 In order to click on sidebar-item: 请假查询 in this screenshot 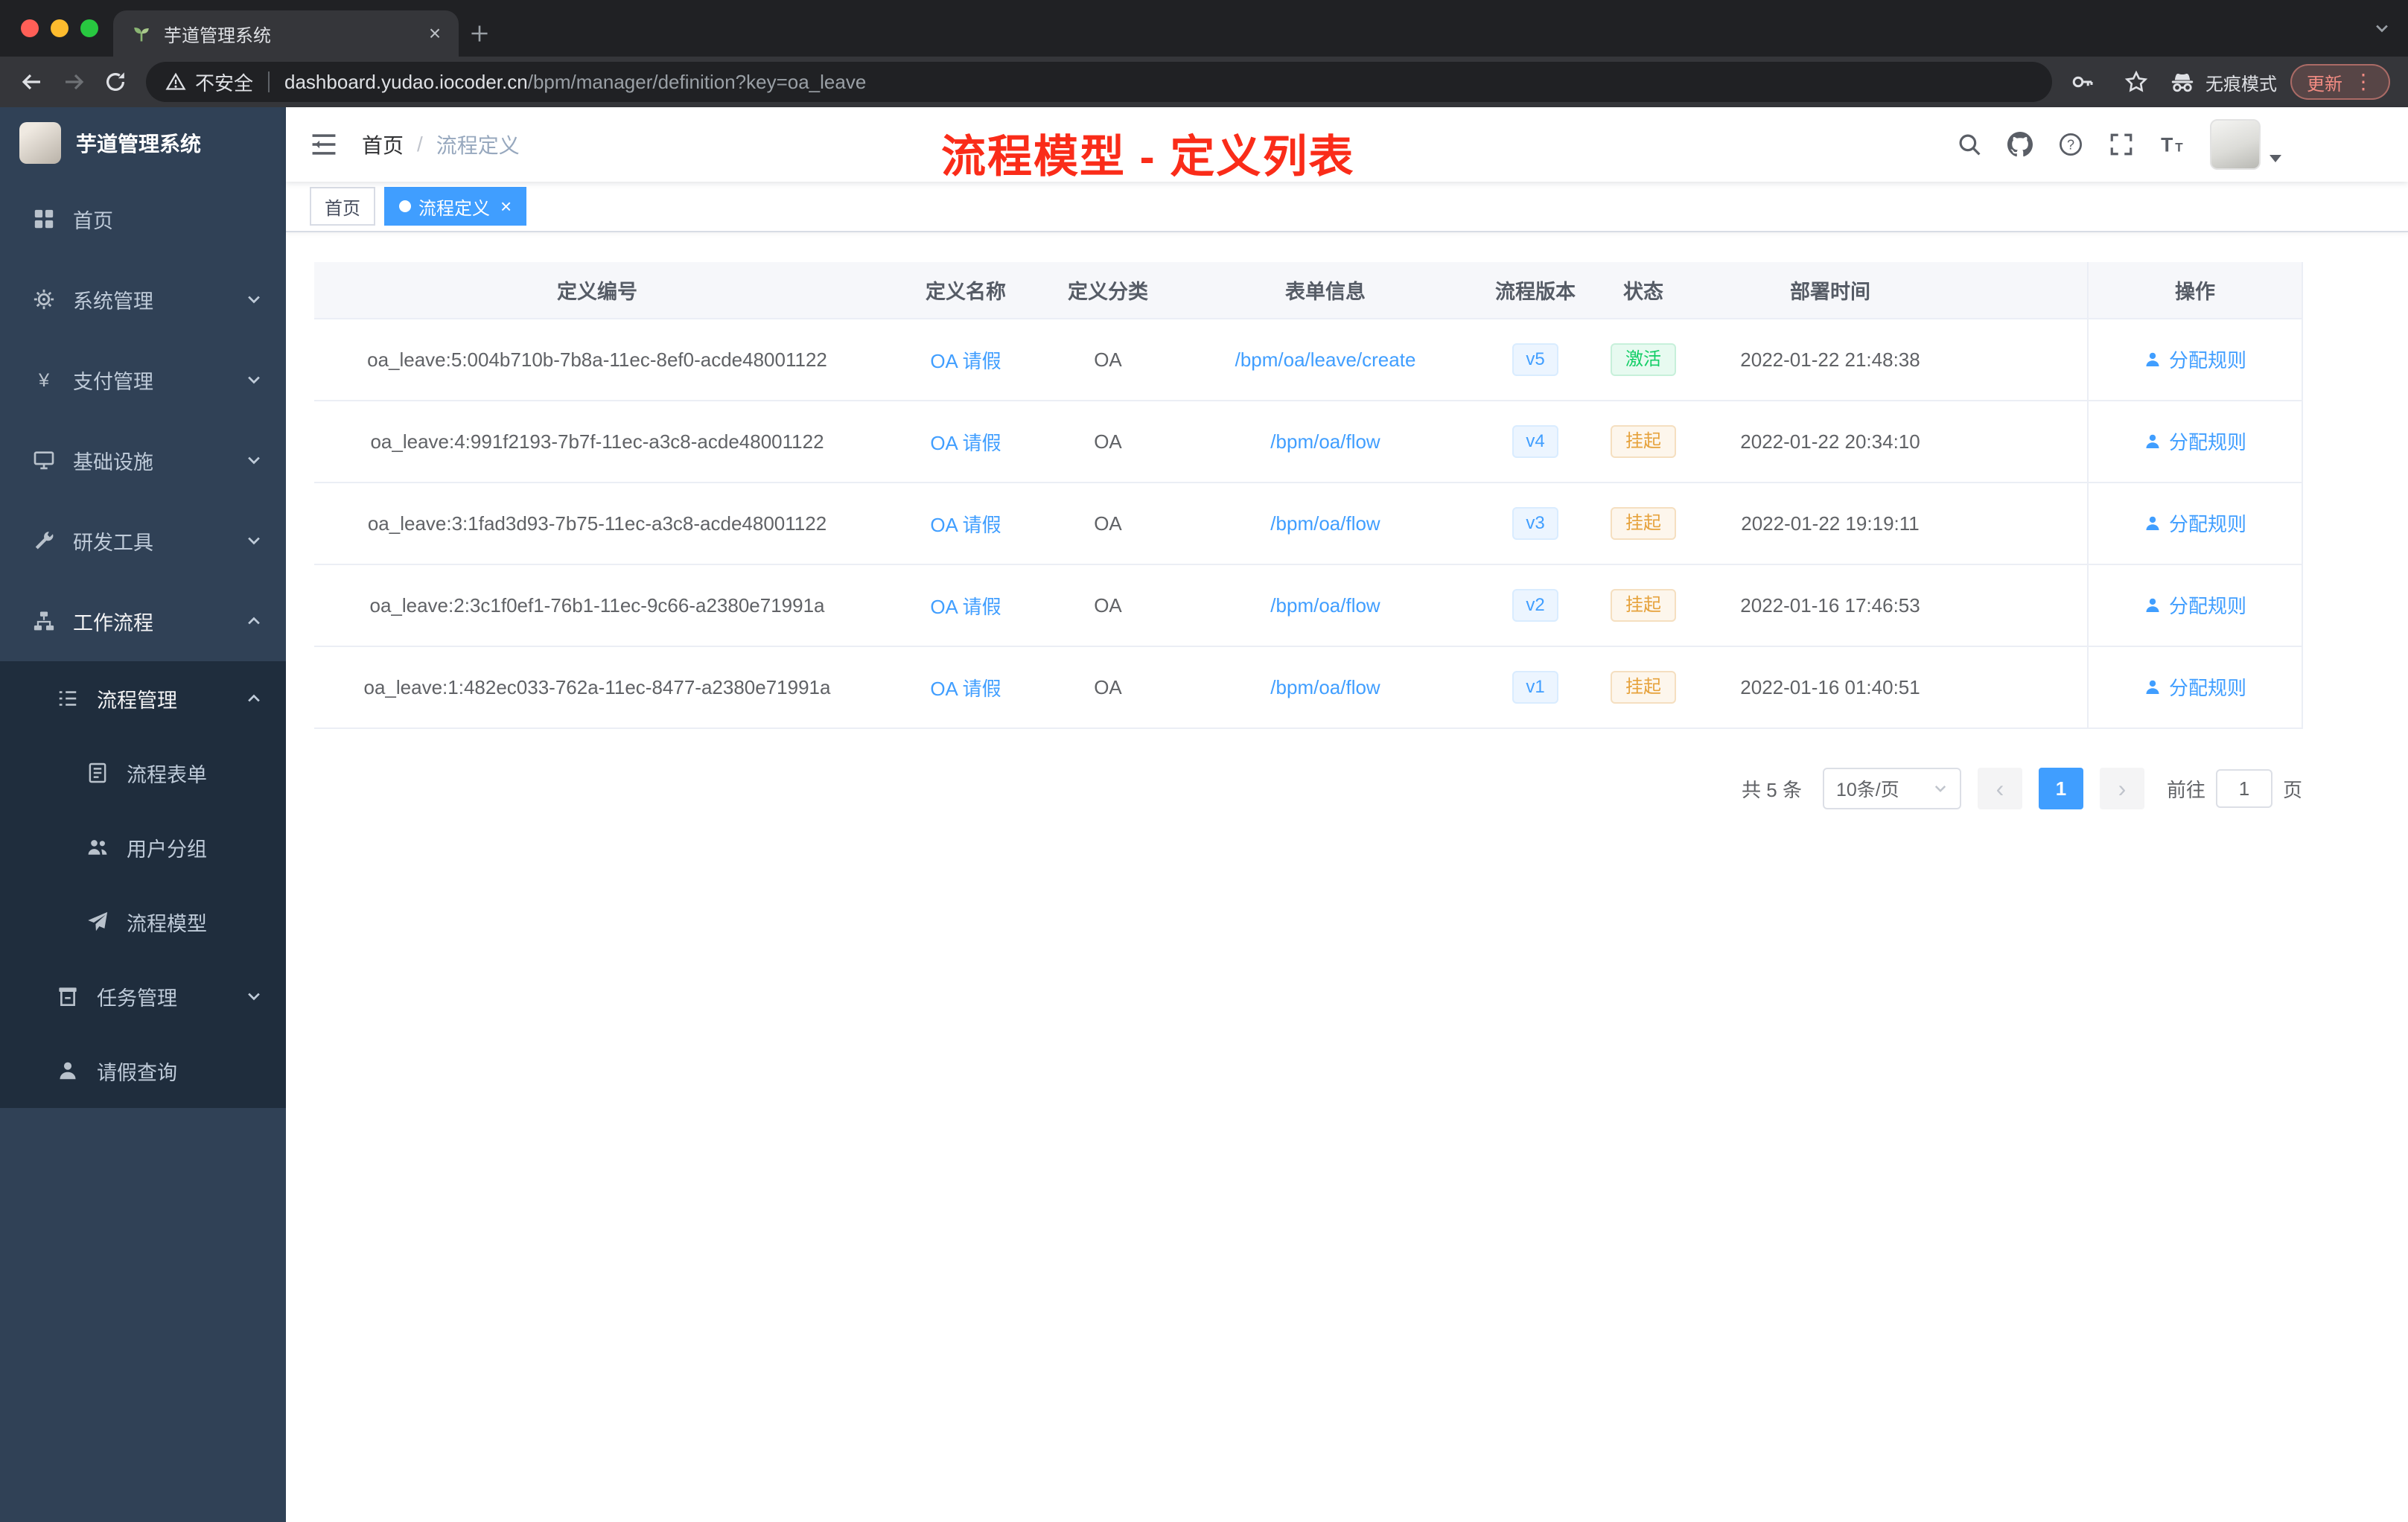, I will do `click(143, 1071)`.